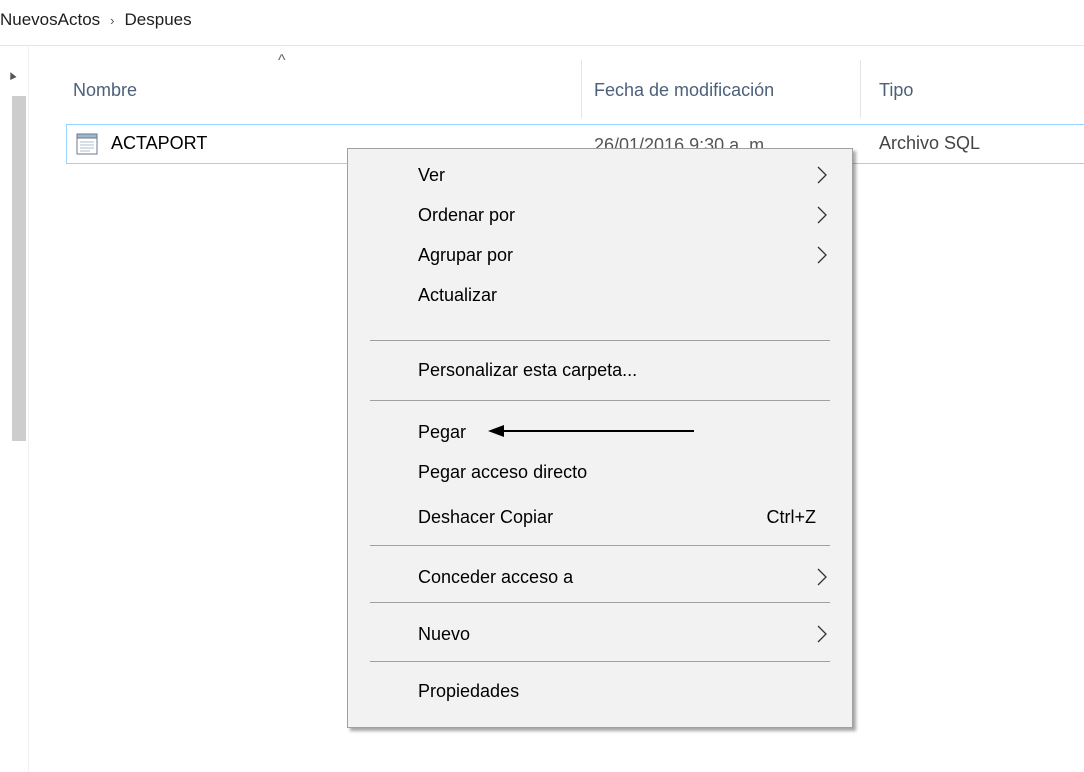 Image resolution: width=1084 pixels, height=772 pixels. What do you see at coordinates (444, 633) in the screenshot?
I see `menu-item-label: Nuevo` at bounding box center [444, 633].